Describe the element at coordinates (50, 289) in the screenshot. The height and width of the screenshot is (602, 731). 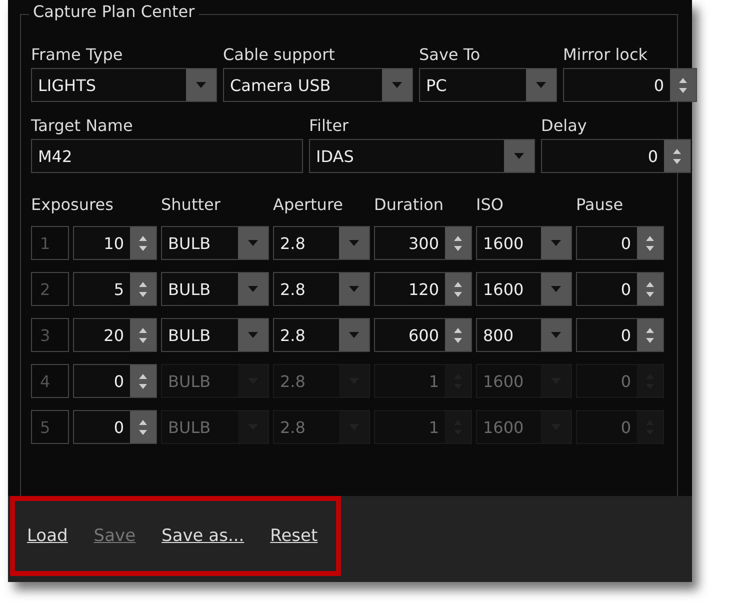
I see `row-number: 2` at that location.